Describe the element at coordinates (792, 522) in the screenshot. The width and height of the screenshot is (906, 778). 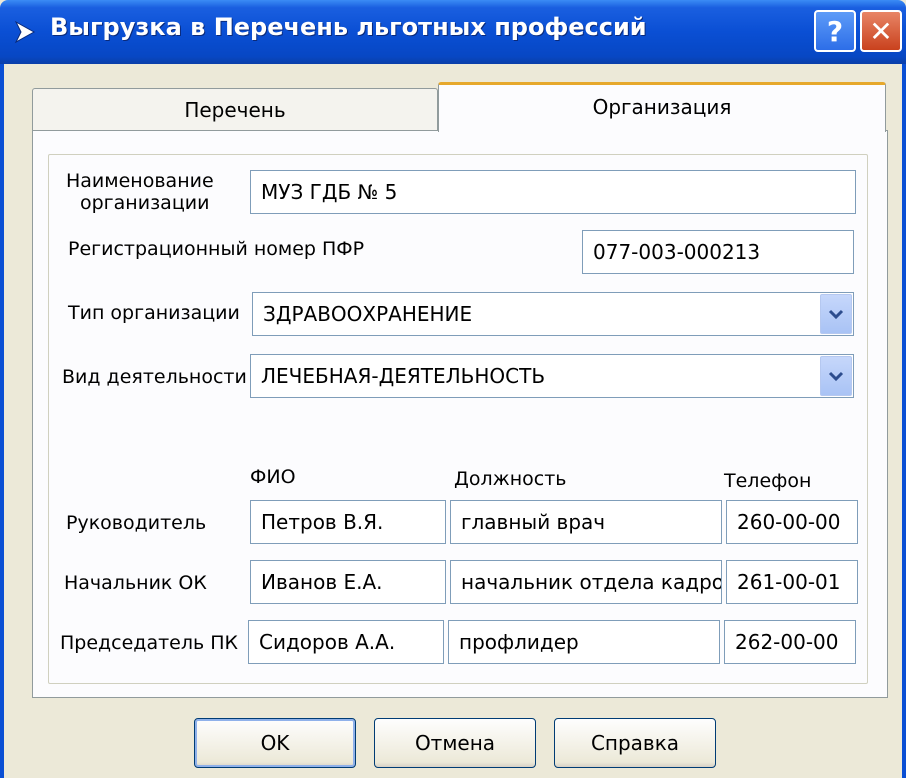
I see `phone-field: 260-00-00` at that location.